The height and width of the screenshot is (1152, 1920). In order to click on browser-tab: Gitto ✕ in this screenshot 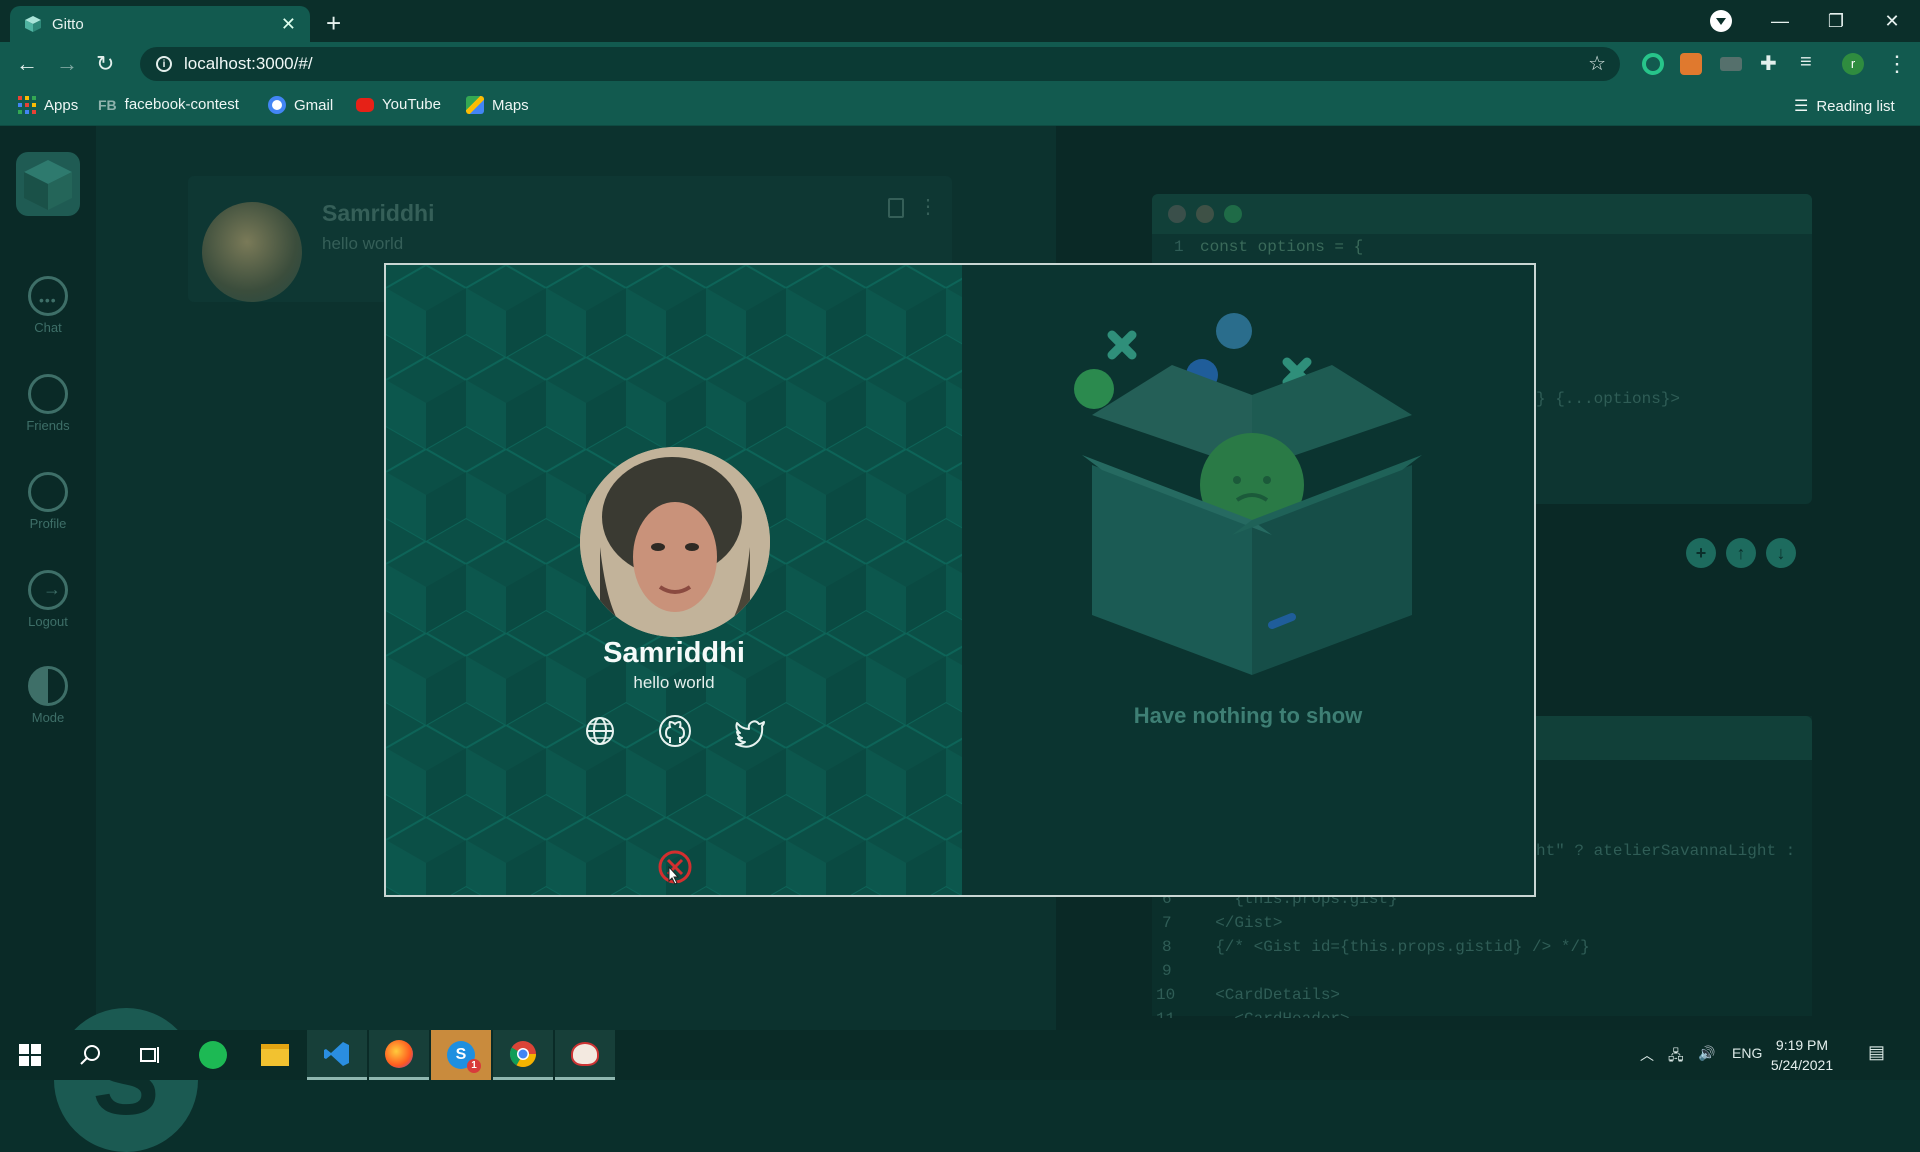, I will do `click(160, 24)`.